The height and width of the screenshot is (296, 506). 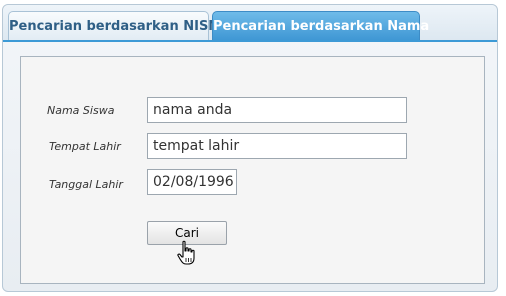 What do you see at coordinates (113, 25) in the screenshot?
I see `tab-search-by-nisn: Pencarian berdasarkan NISN` at bounding box center [113, 25].